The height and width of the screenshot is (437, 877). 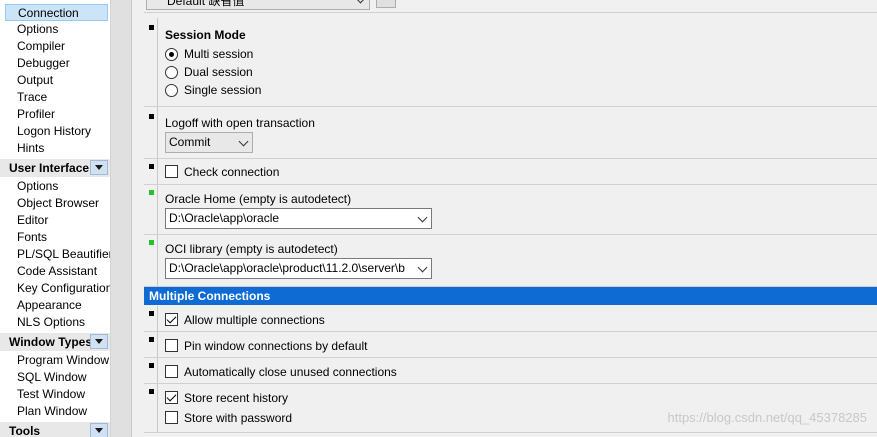 I want to click on tree-item-logon-history: Logon History, so click(x=54, y=131).